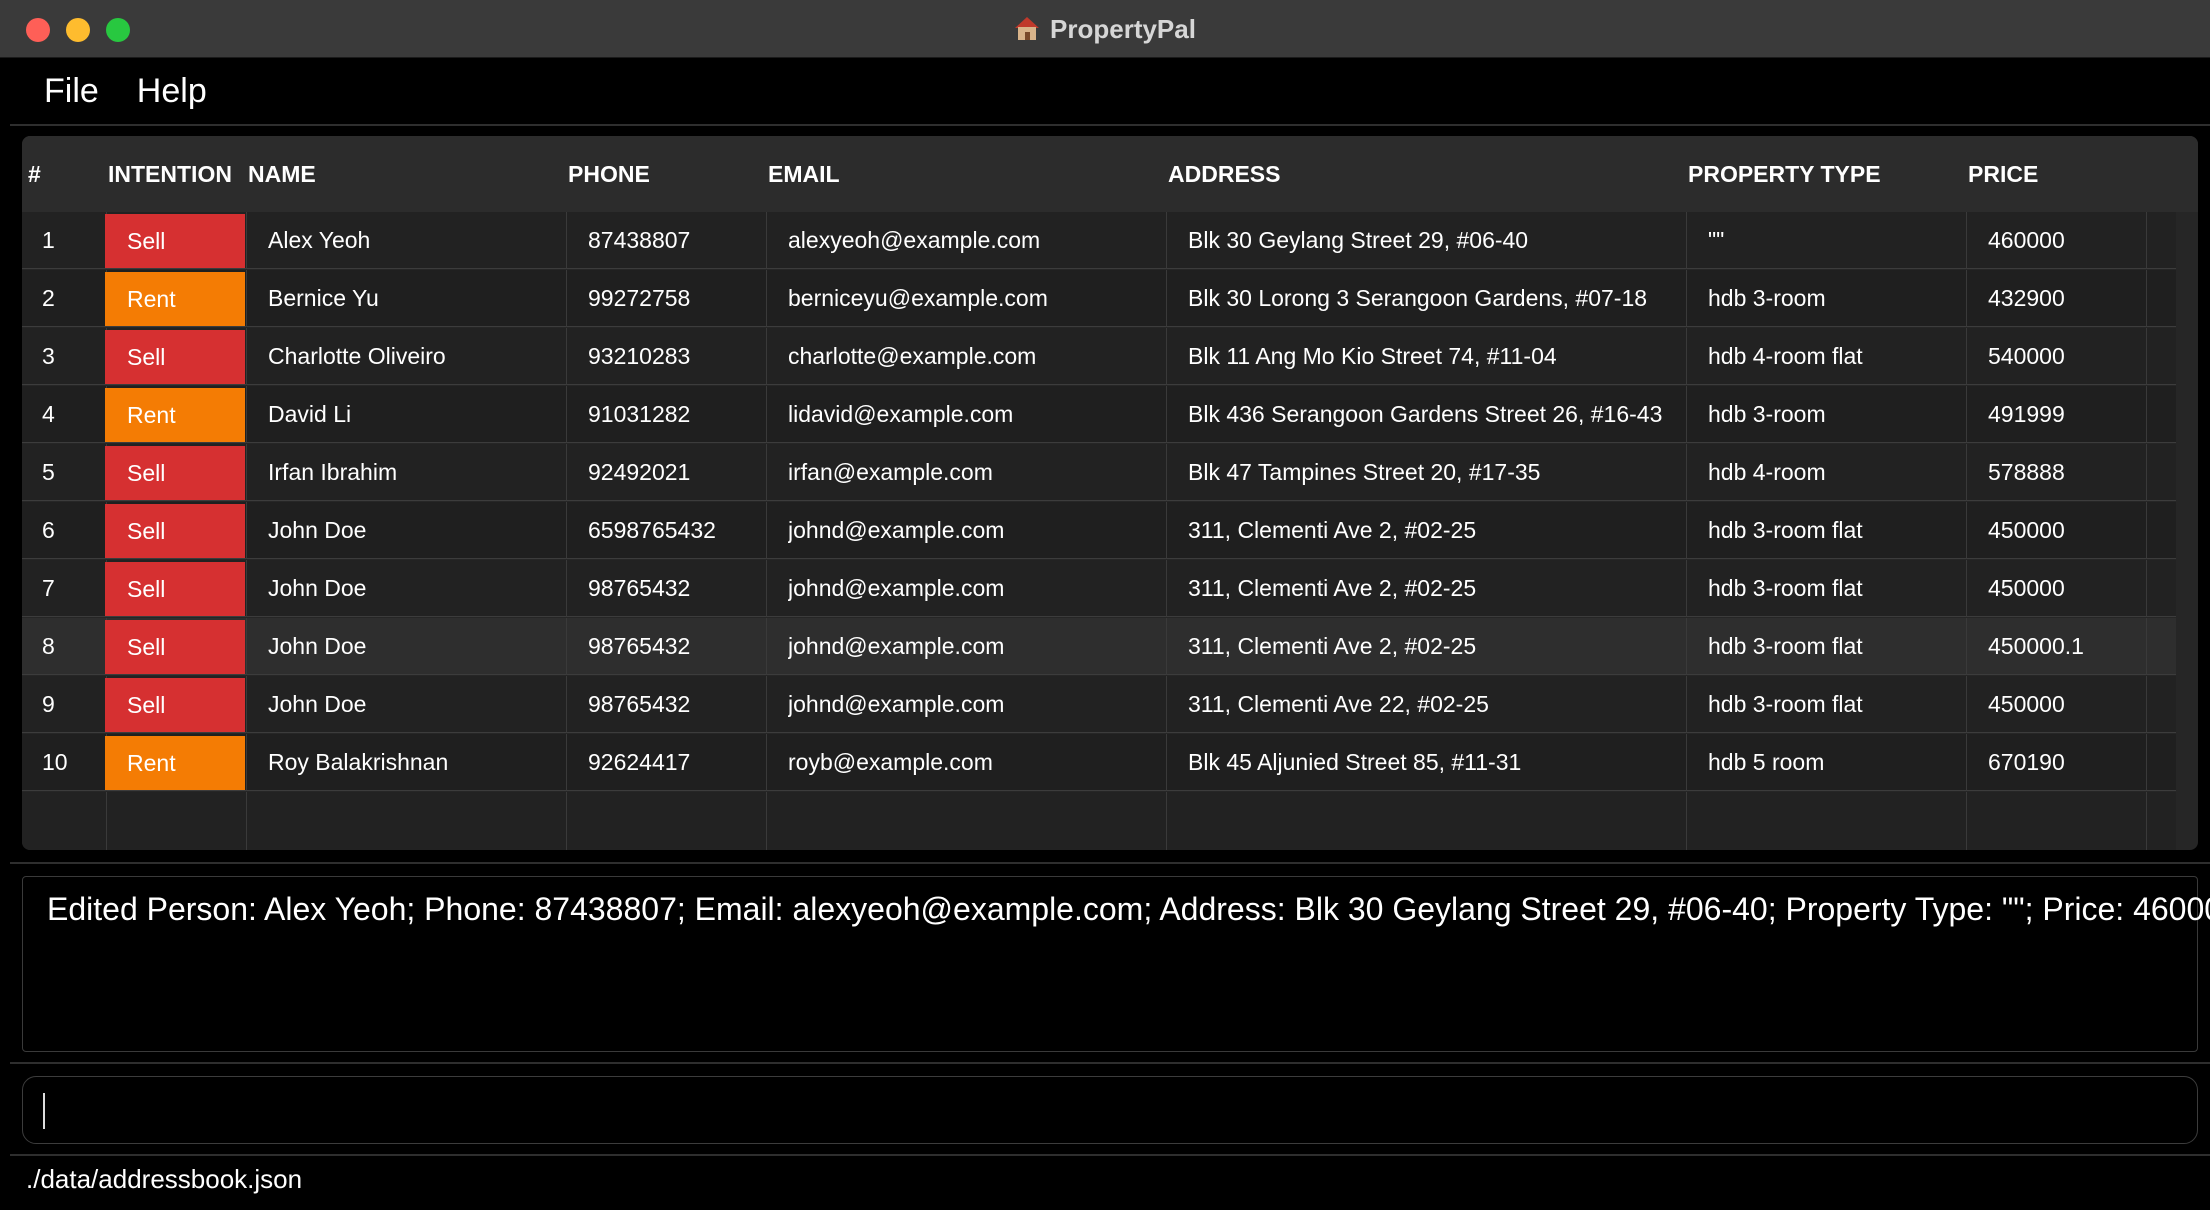  I want to click on cell-index: 2, so click(48, 298).